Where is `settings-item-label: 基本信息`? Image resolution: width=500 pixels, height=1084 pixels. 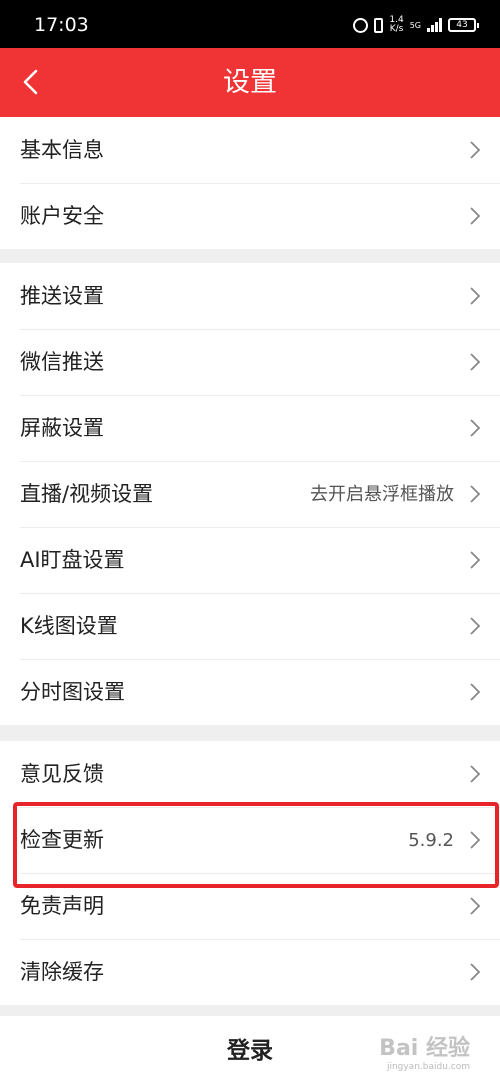 settings-item-label: 基本信息 is located at coordinates (62, 150).